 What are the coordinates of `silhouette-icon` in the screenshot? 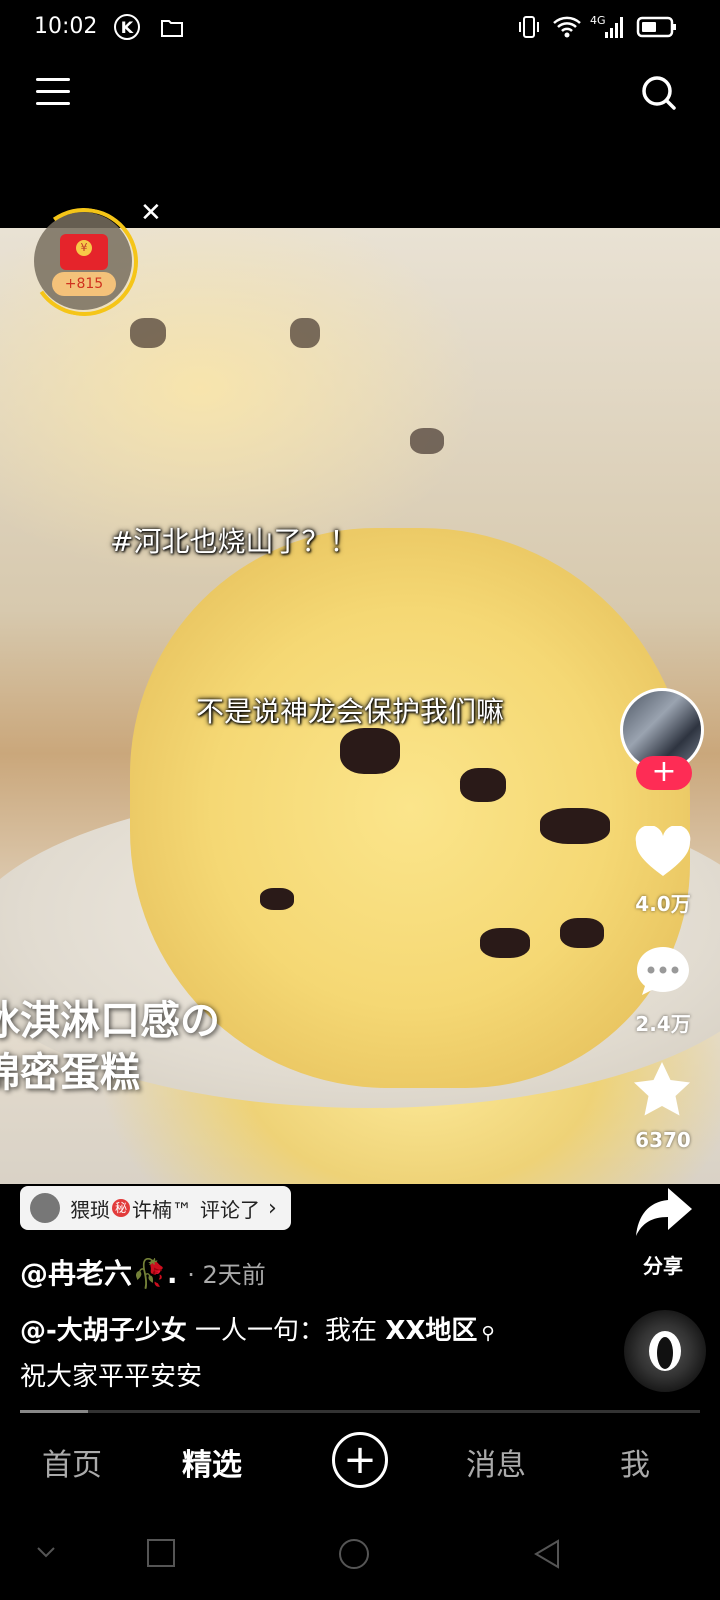 It's located at (665, 1351).